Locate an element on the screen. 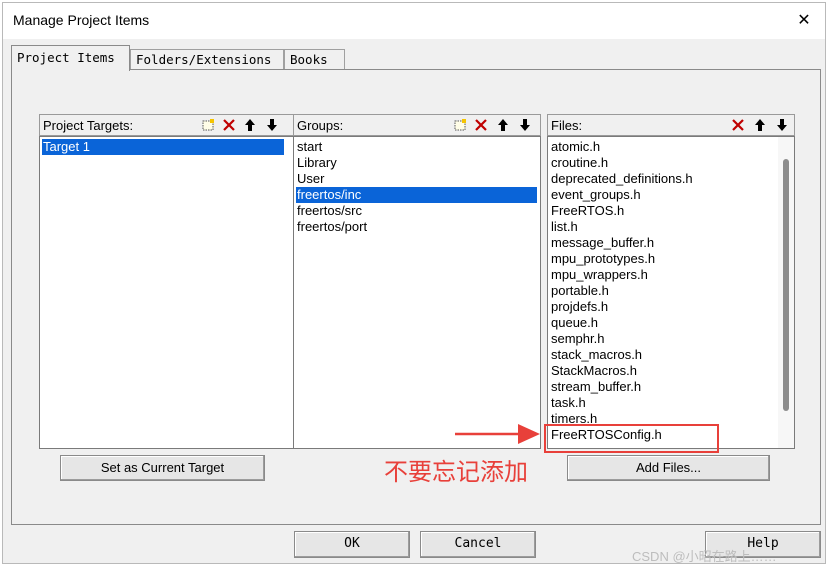 The width and height of the screenshot is (835, 571). tab-project-items: Project Items is located at coordinates (70, 58).